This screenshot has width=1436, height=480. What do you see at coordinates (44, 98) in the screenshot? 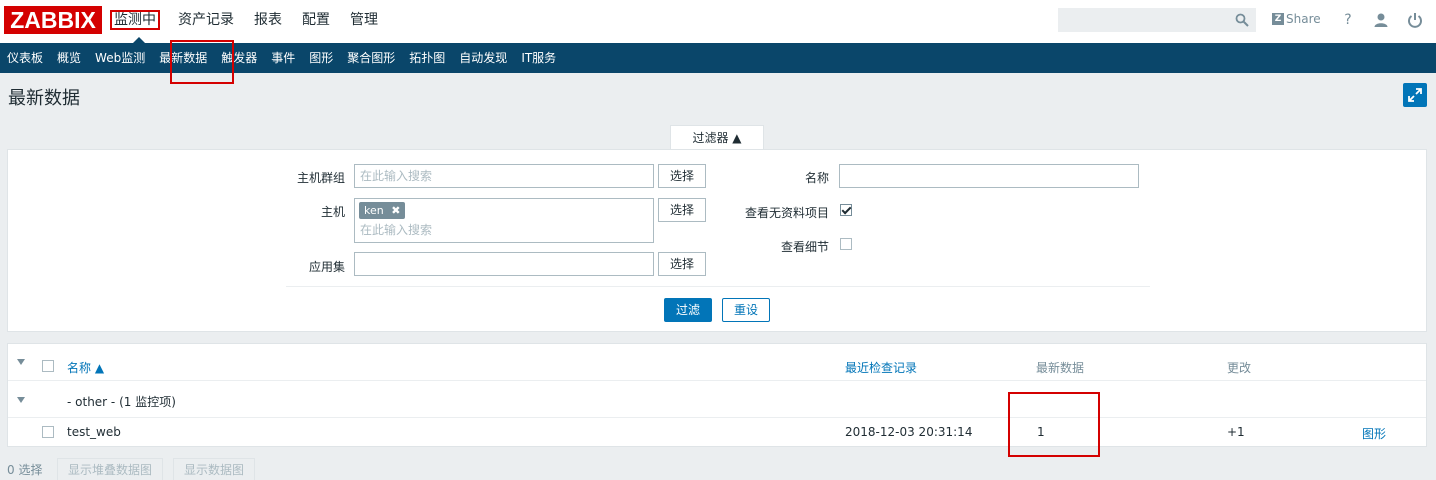
I see `page-title: 最新数据` at bounding box center [44, 98].